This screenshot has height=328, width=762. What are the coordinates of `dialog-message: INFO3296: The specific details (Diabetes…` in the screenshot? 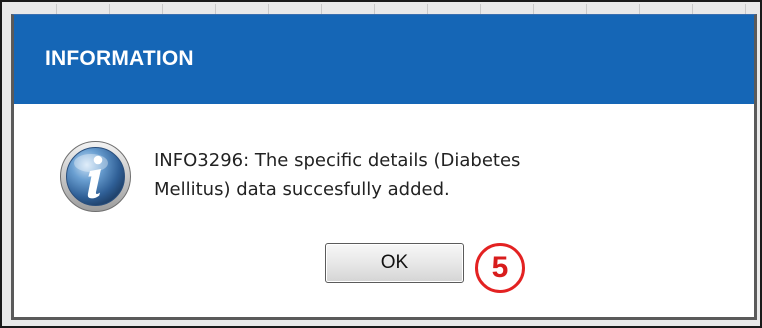 It's located at (434, 175).